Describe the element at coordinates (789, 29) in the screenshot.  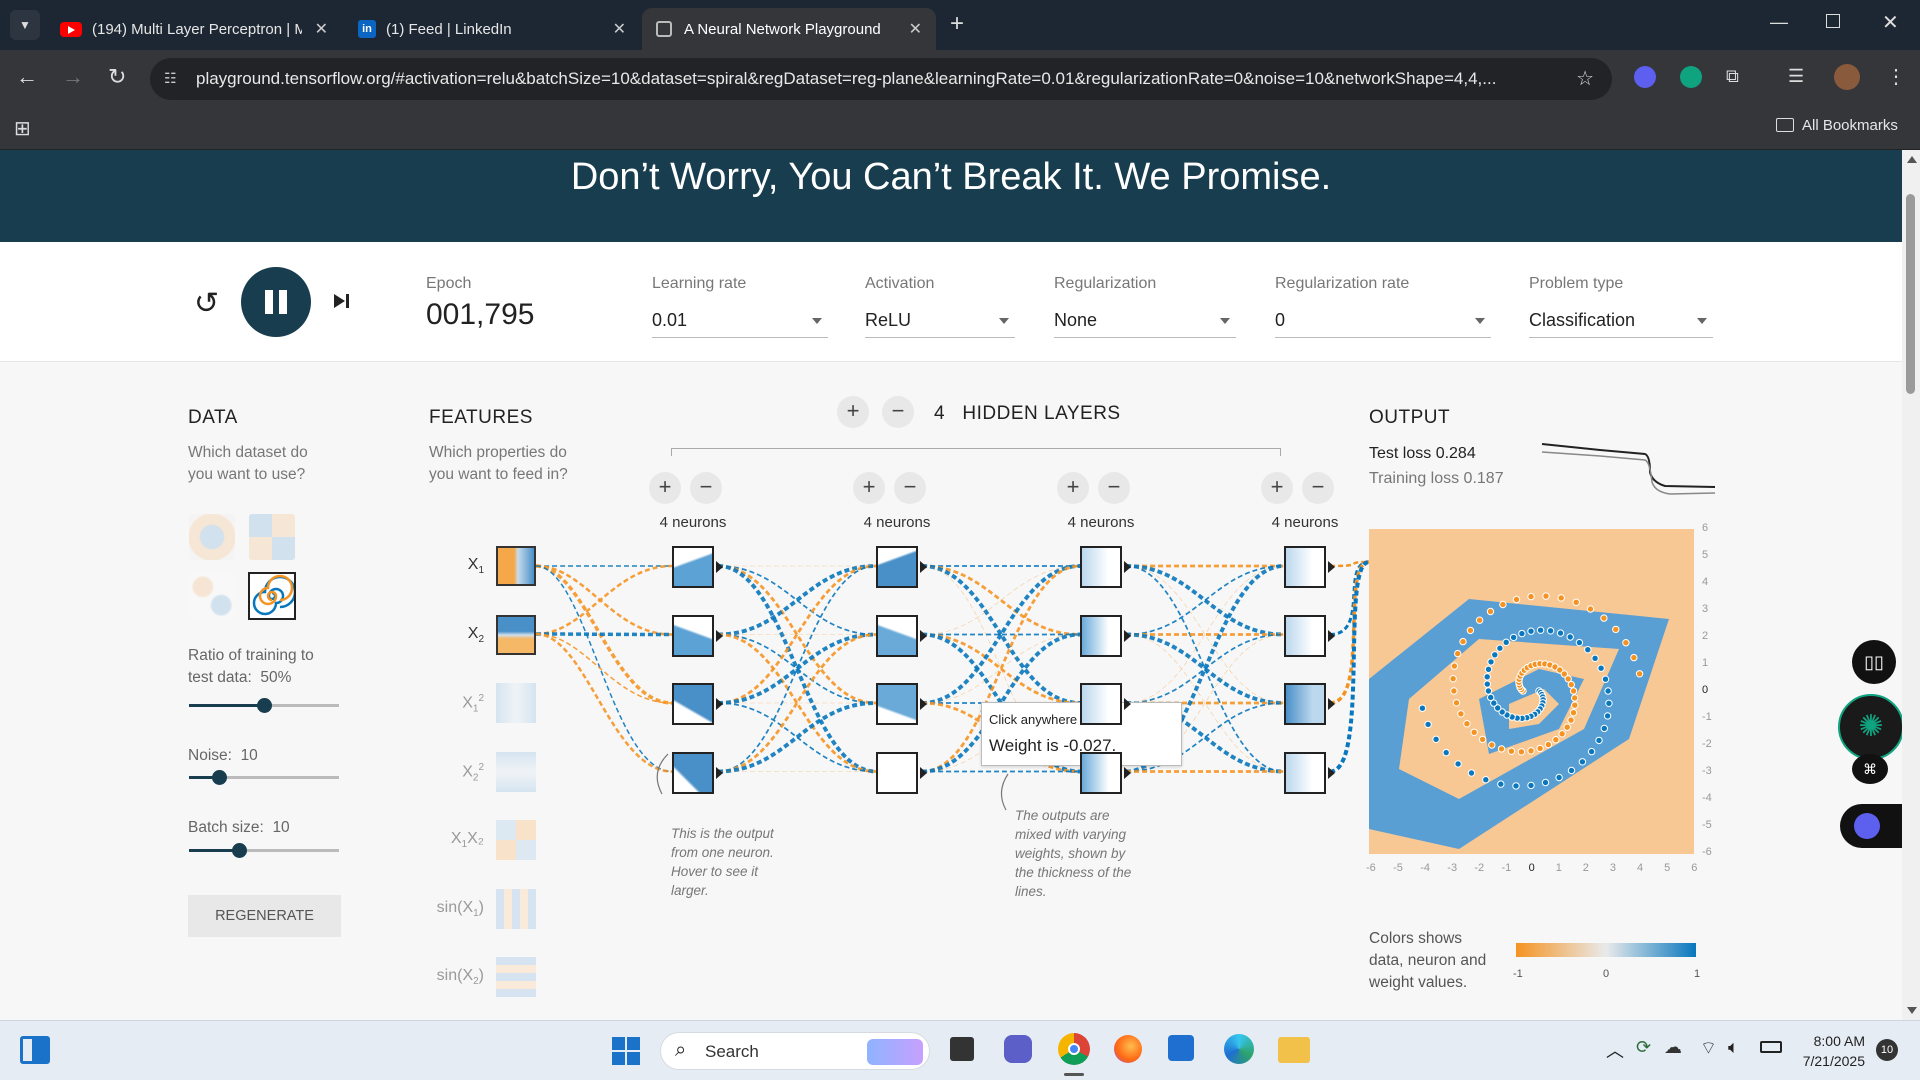
I see `tab-playground: A Neural Network Playground ✕` at that location.